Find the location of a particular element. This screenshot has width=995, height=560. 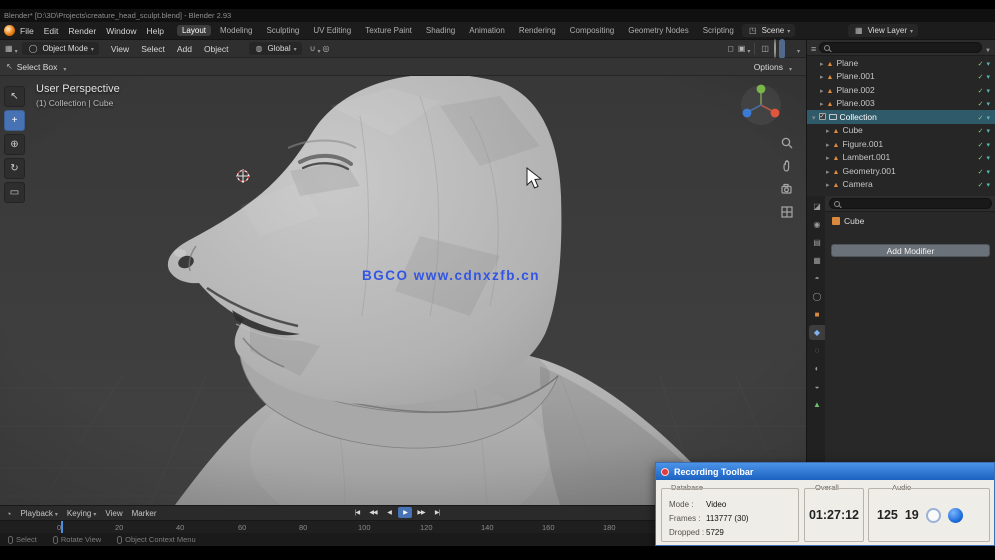

outliner-row-selected: Collection is located at coordinates (901, 117).